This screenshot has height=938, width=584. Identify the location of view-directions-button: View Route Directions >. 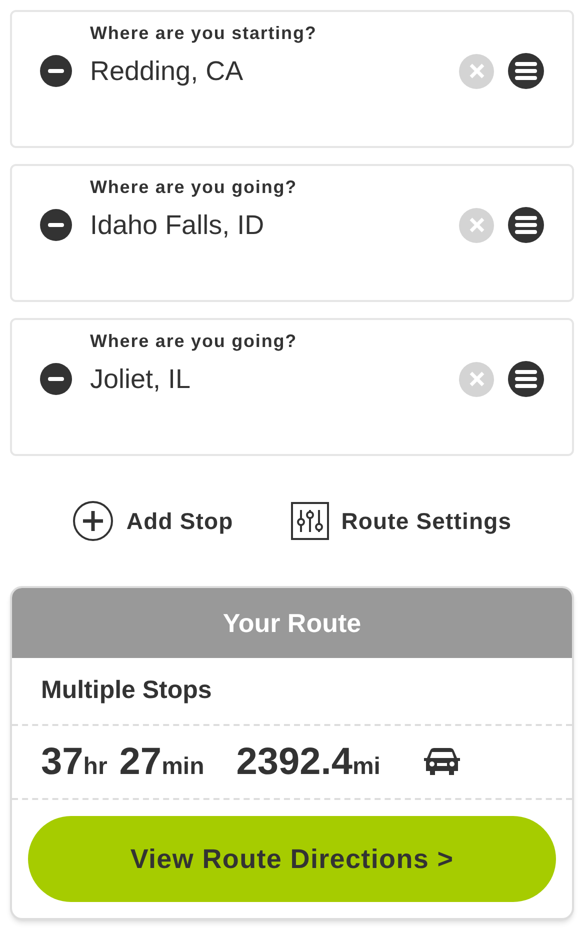
(292, 859).